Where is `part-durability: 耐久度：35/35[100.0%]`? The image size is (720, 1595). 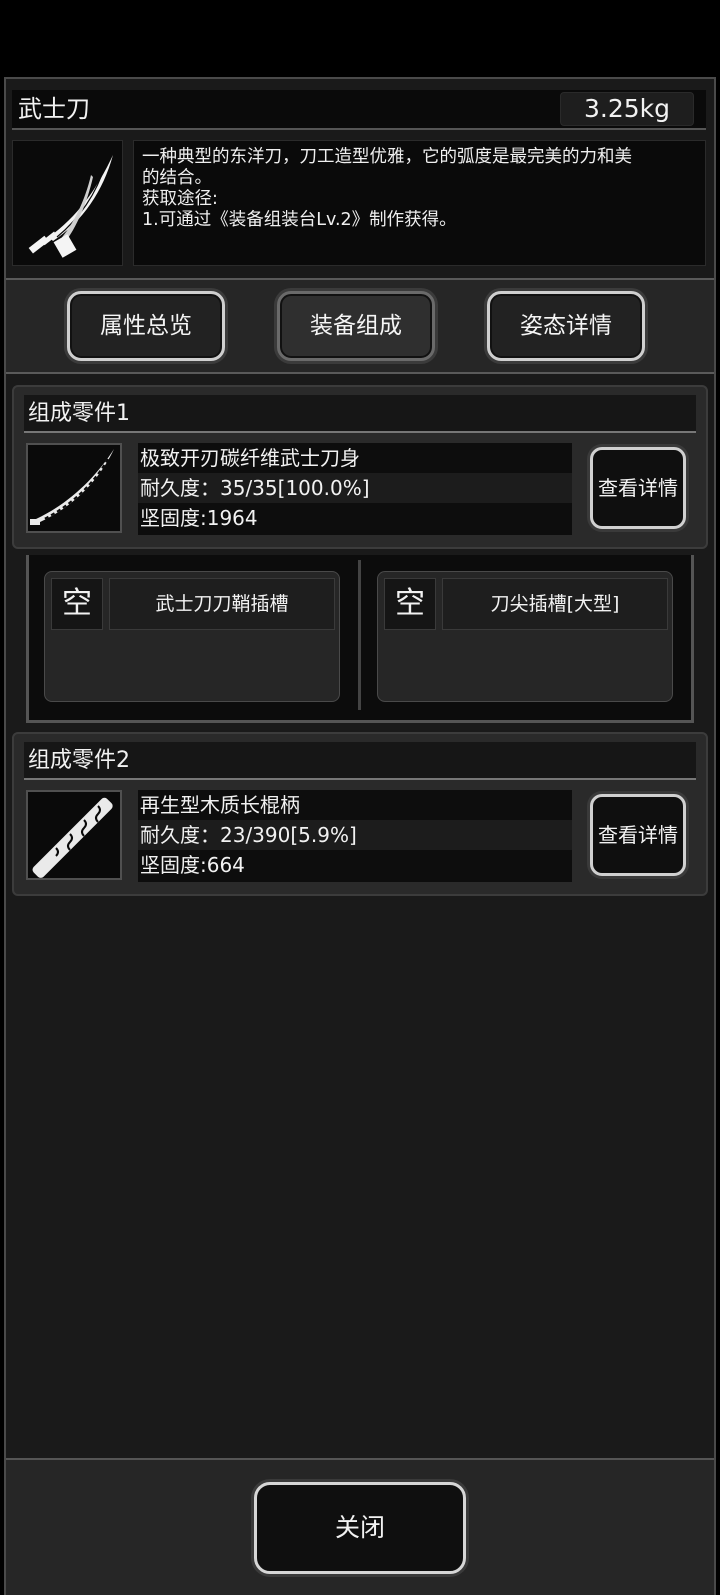 part-durability: 耐久度：35/35[100.0%] is located at coordinates (355, 488).